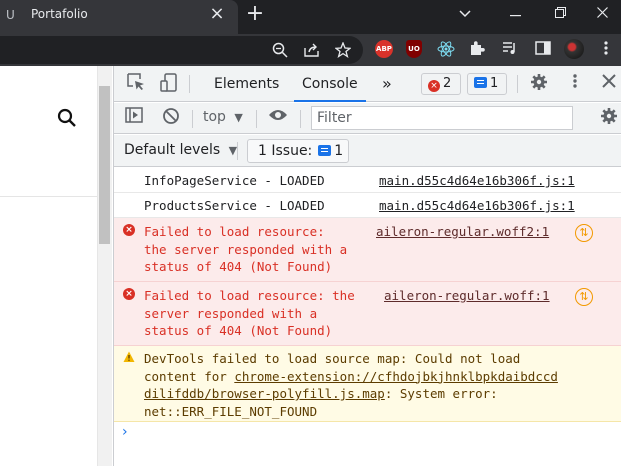 This screenshot has width=621, height=466. Describe the element at coordinates (367, 84) in the screenshot. I see `devtools-tabbar: Elements Console » × 2 1` at that location.